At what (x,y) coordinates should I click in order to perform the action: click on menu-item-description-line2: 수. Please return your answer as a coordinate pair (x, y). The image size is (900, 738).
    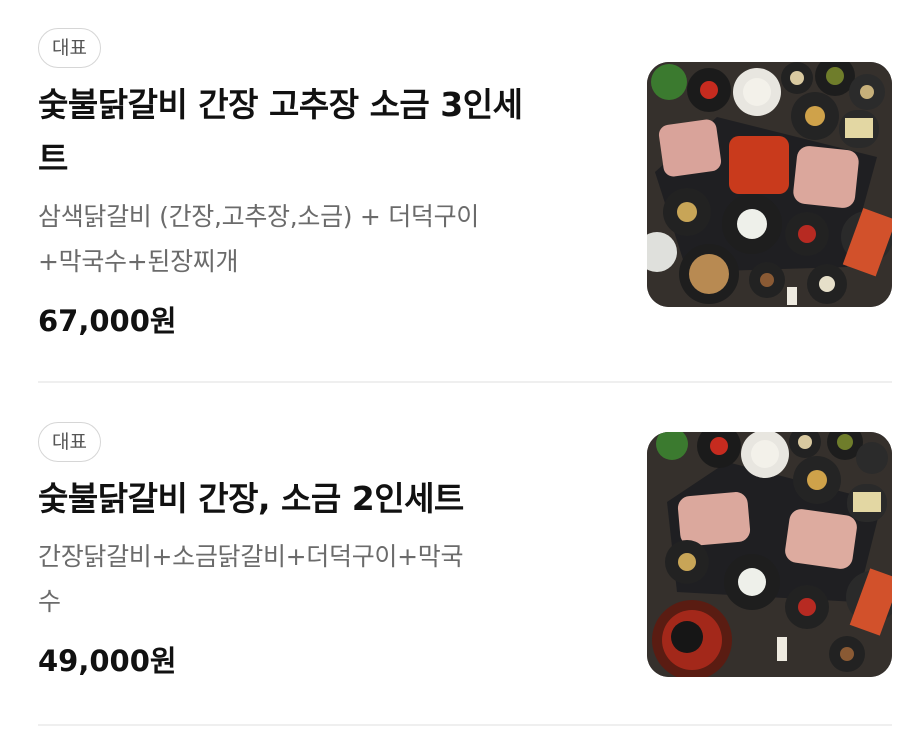
    Looking at the image, I should click on (49, 601).